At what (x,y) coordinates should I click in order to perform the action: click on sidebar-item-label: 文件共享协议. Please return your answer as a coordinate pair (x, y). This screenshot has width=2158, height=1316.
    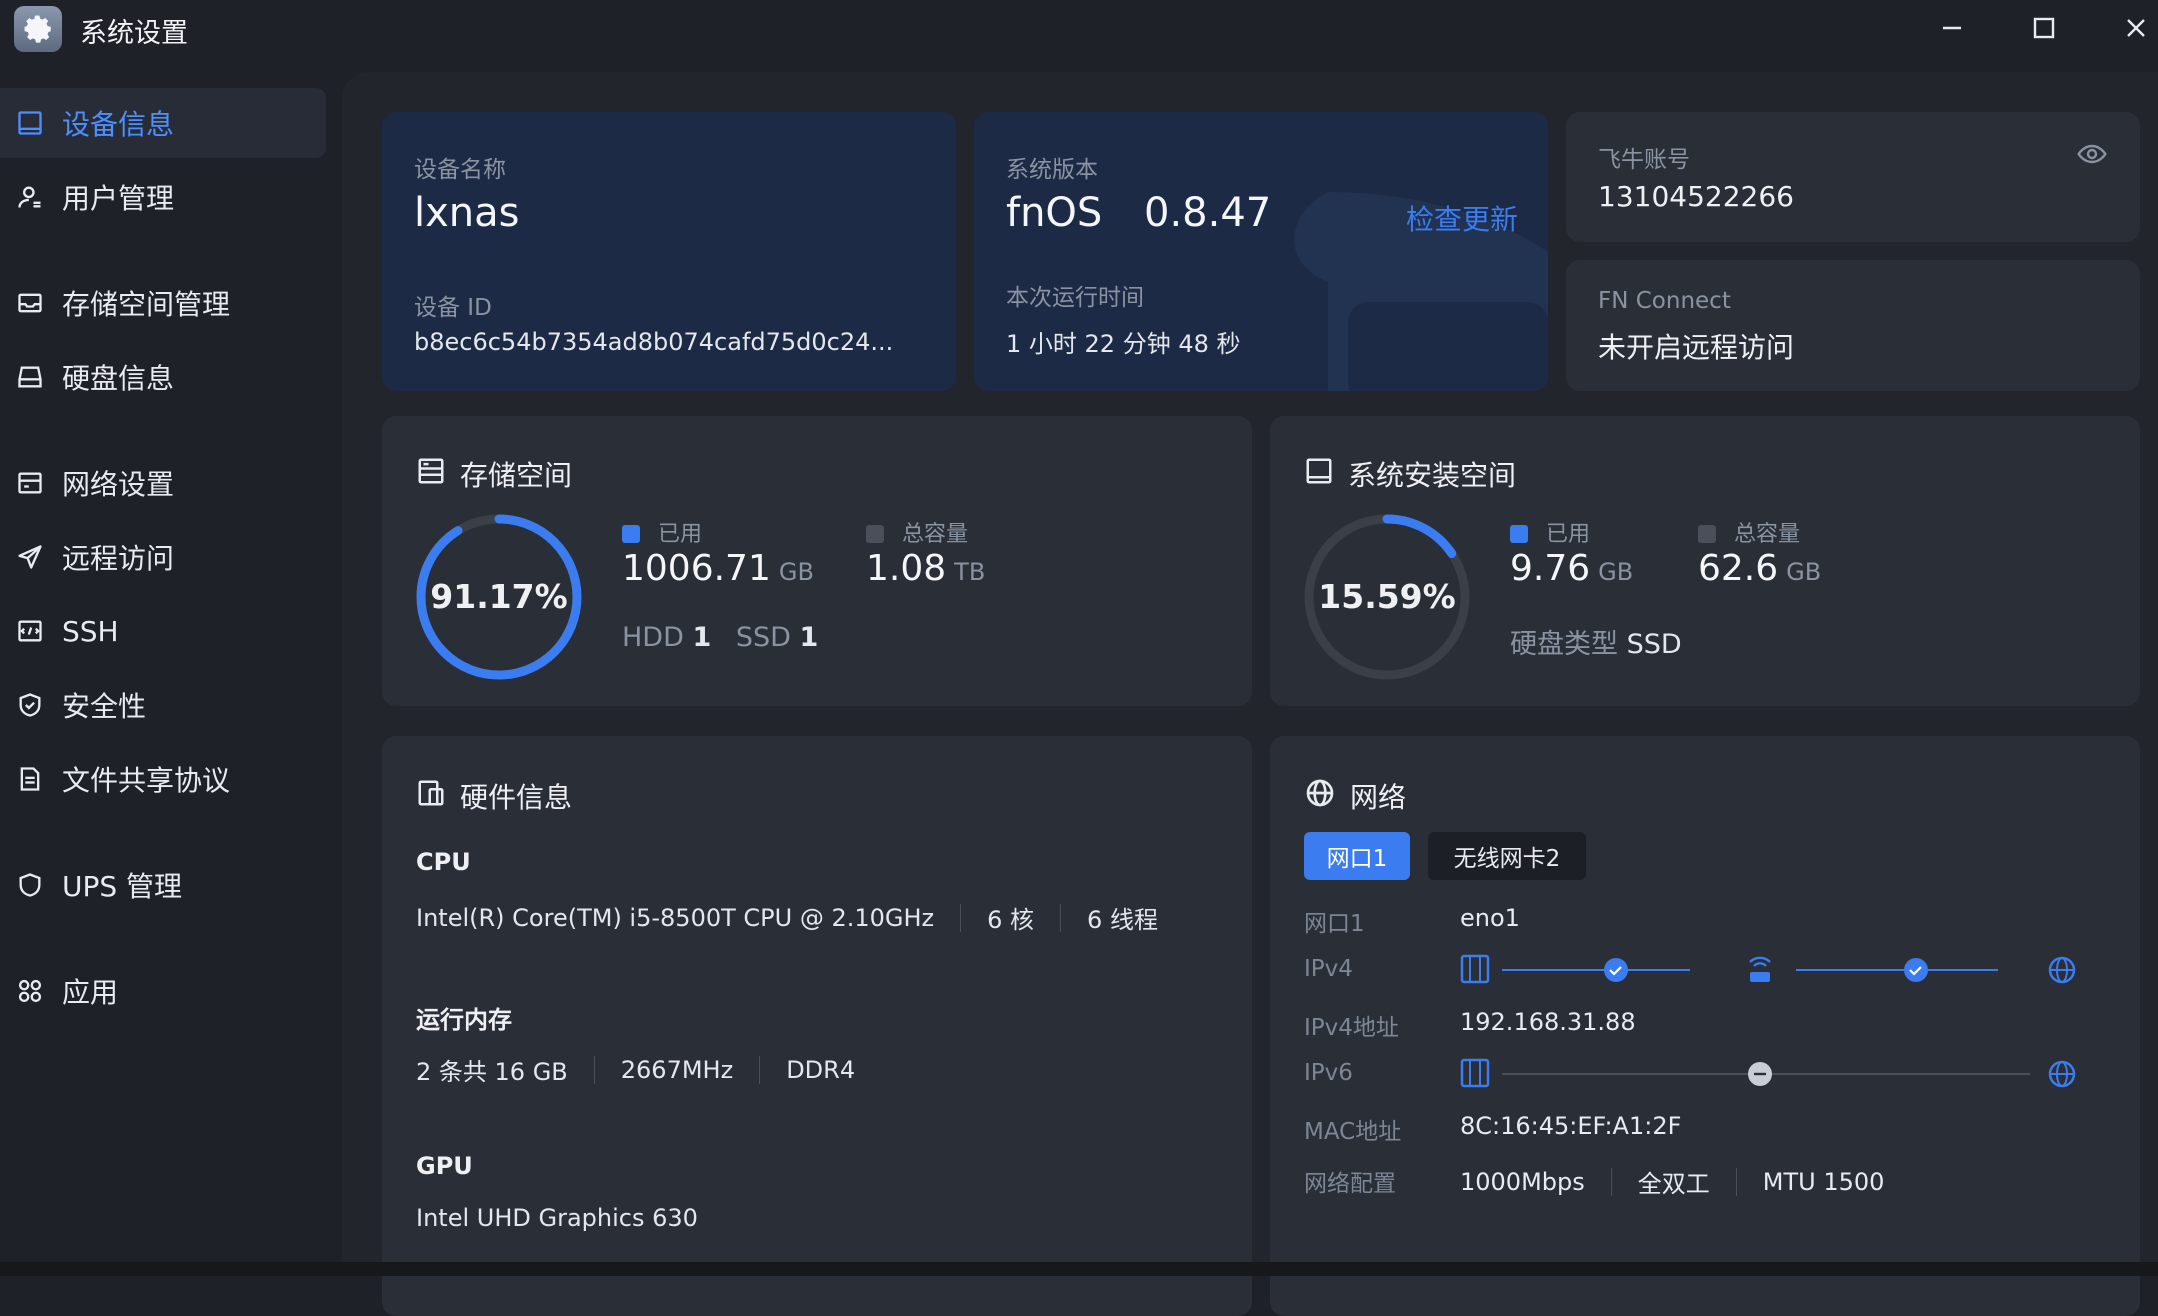
    Looking at the image, I should click on (146, 780).